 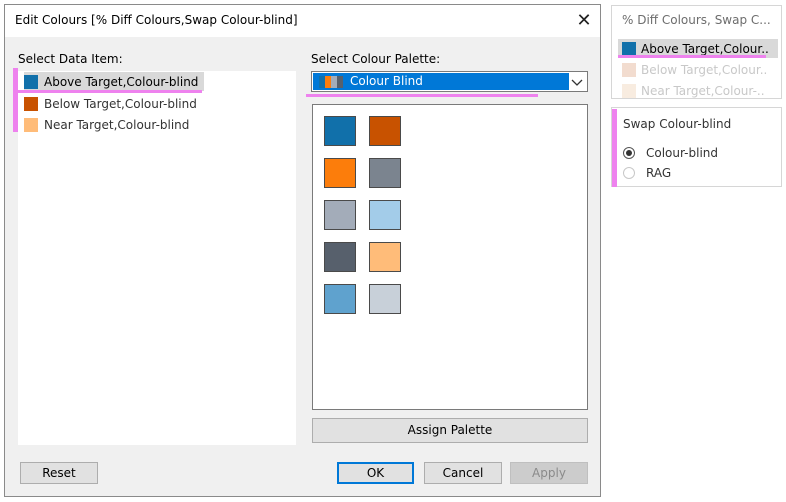 What do you see at coordinates (677, 124) in the screenshot?
I see `parameter-title: Swap Colour-blind` at bounding box center [677, 124].